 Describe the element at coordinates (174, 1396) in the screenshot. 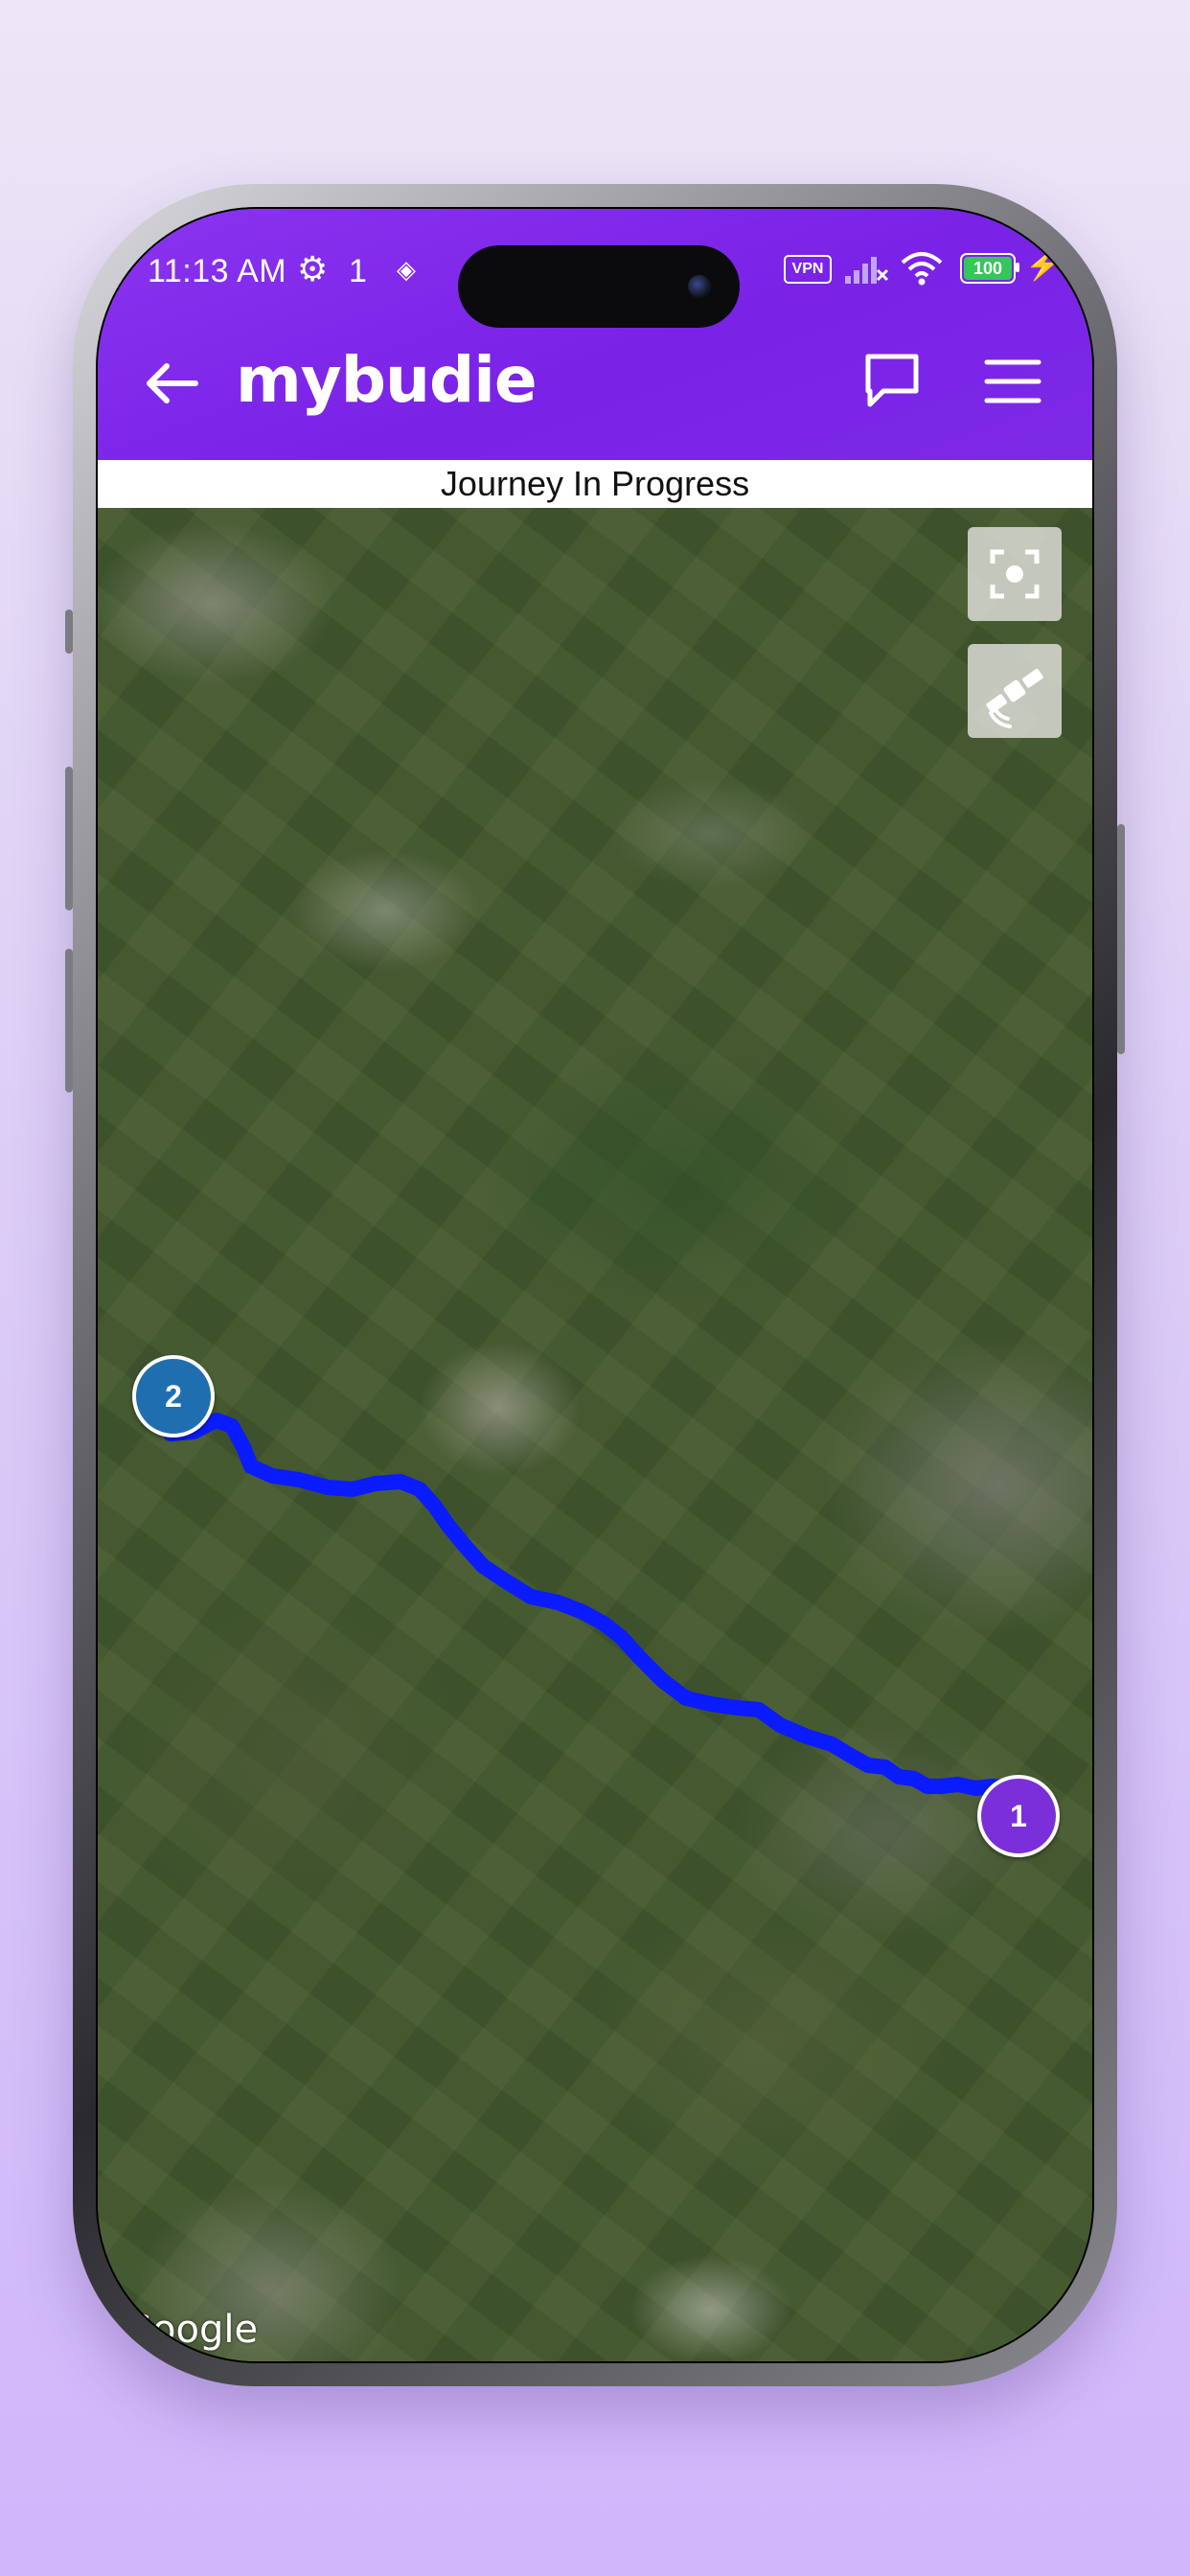

I see `map-marker-2: 2` at that location.